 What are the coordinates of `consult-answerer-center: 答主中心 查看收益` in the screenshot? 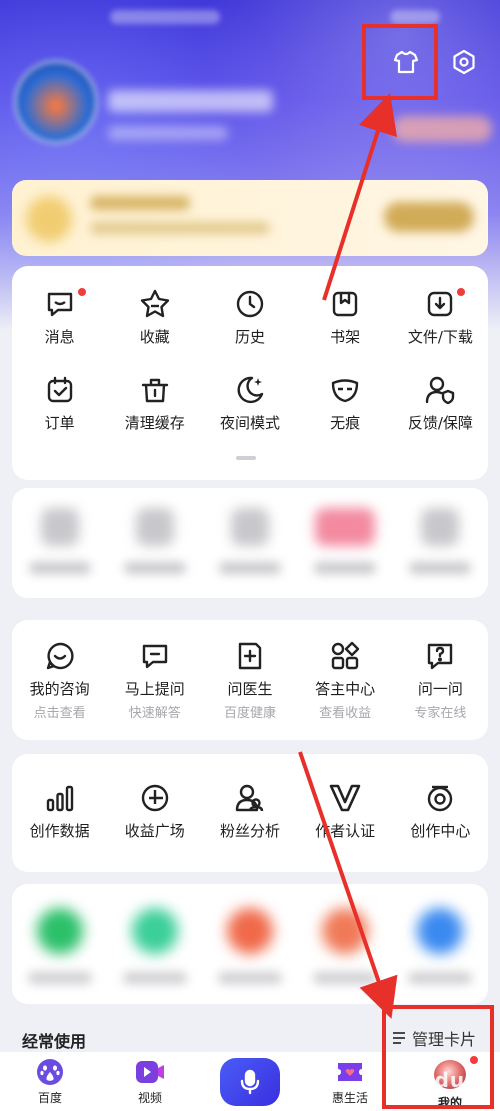 It's located at (345, 680).